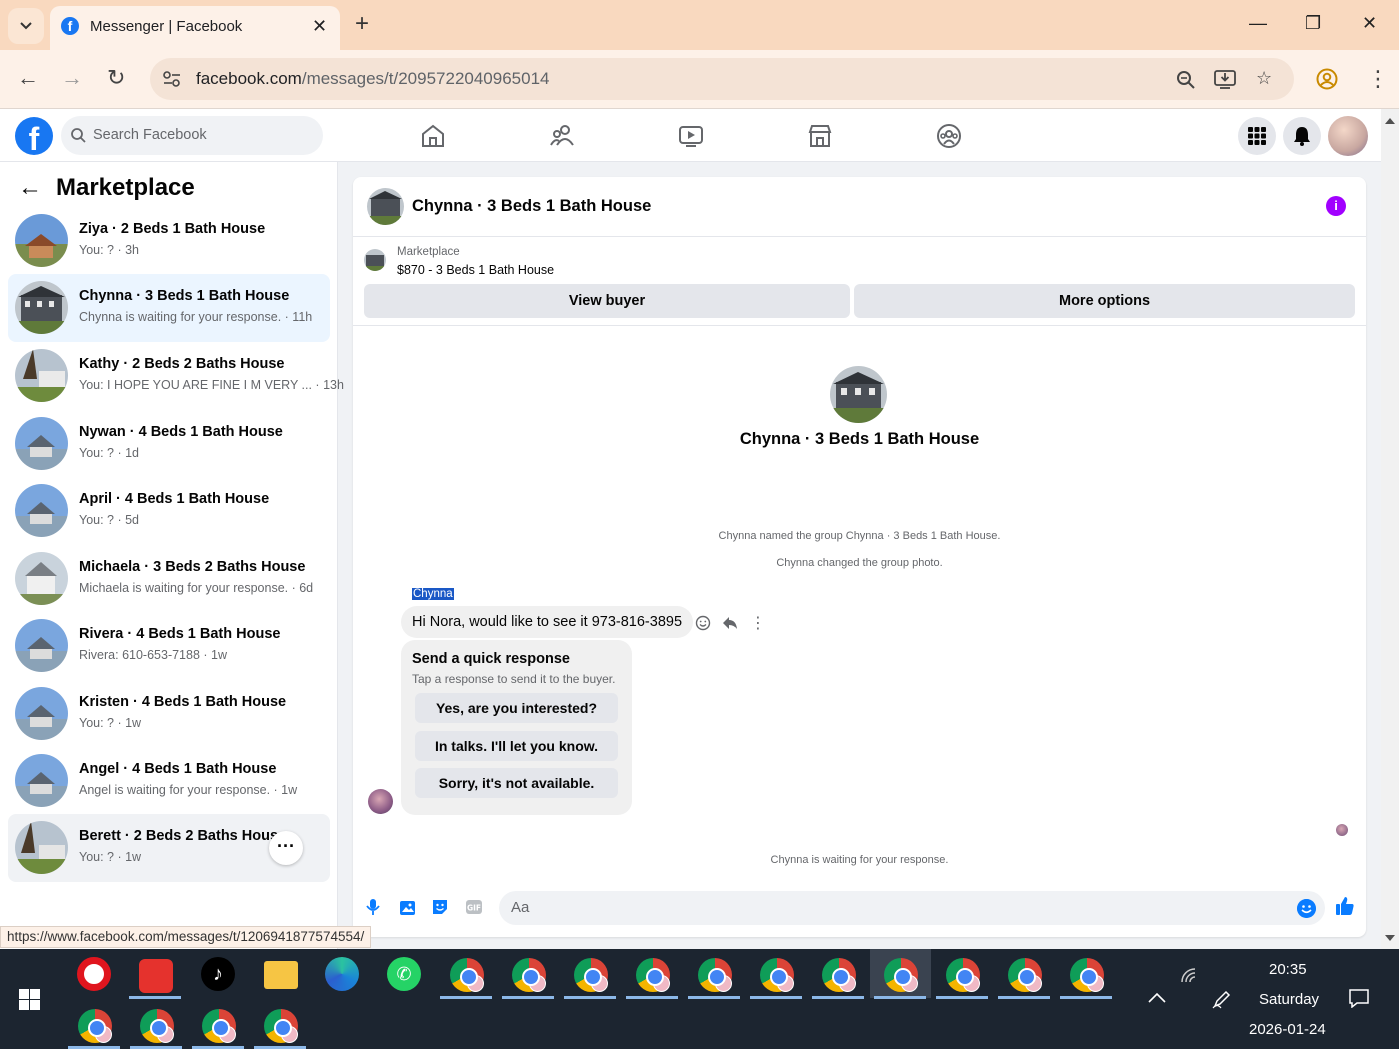 The height and width of the screenshot is (1049, 1399). I want to click on notification-center-icon, so click(1359, 998).